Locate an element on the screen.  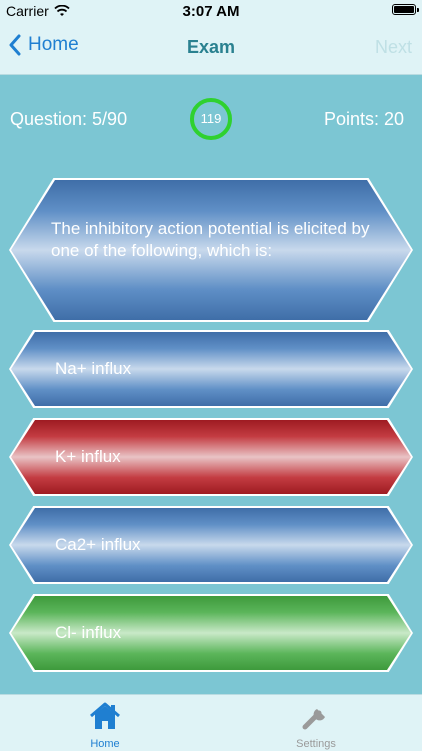
battery-icon is located at coordinates (405, 9).